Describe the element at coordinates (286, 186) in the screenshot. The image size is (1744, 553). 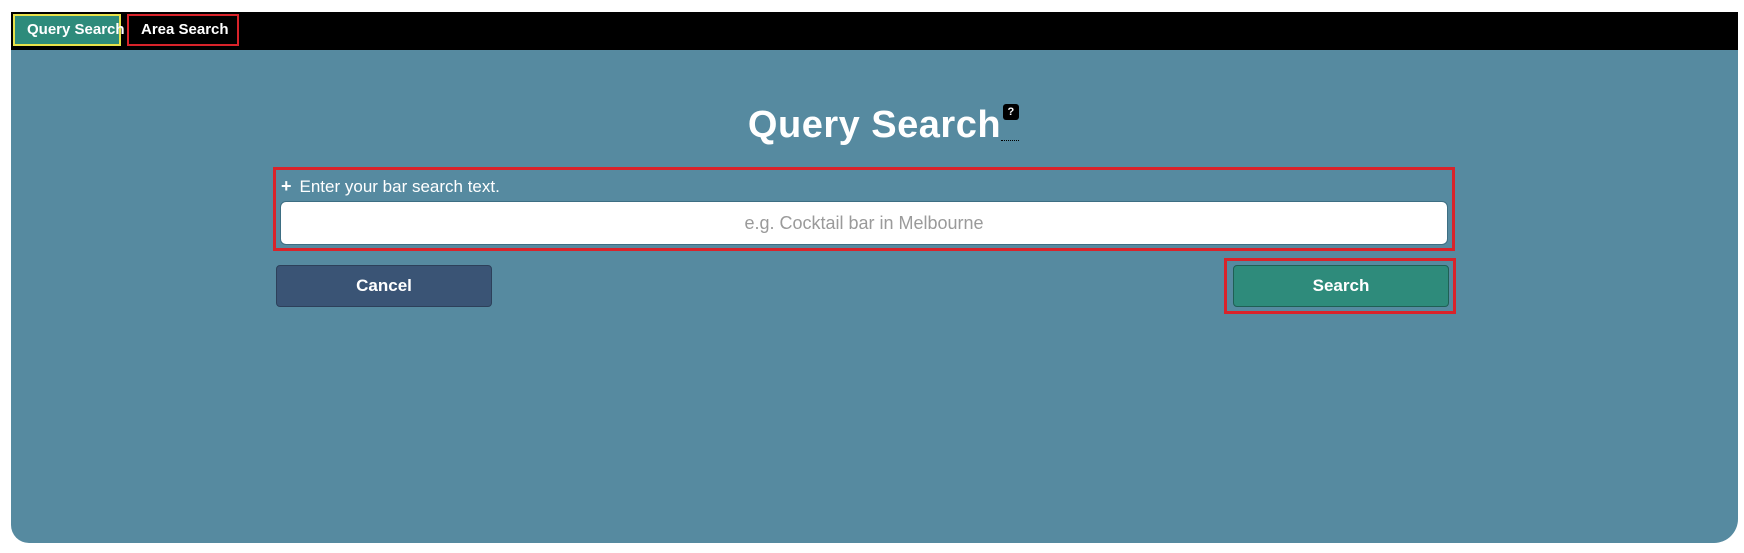
I see `plus-icon: +` at that location.